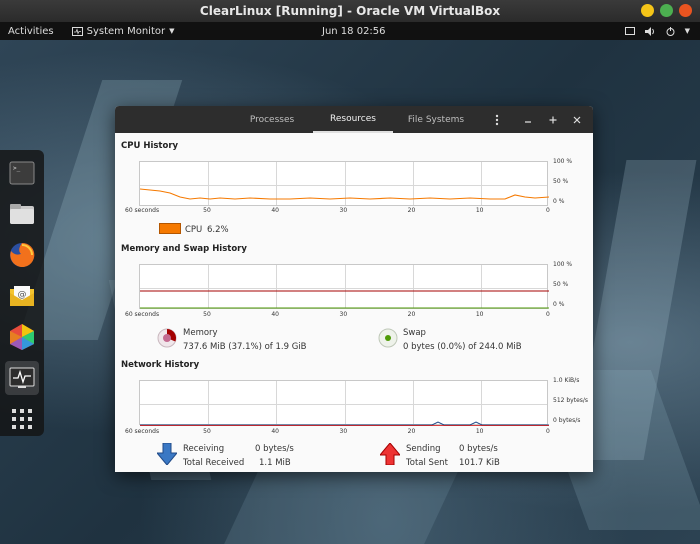 This screenshot has width=700, height=544. What do you see at coordinates (344, 183) in the screenshot?
I see `cpu-history-graph` at bounding box center [344, 183].